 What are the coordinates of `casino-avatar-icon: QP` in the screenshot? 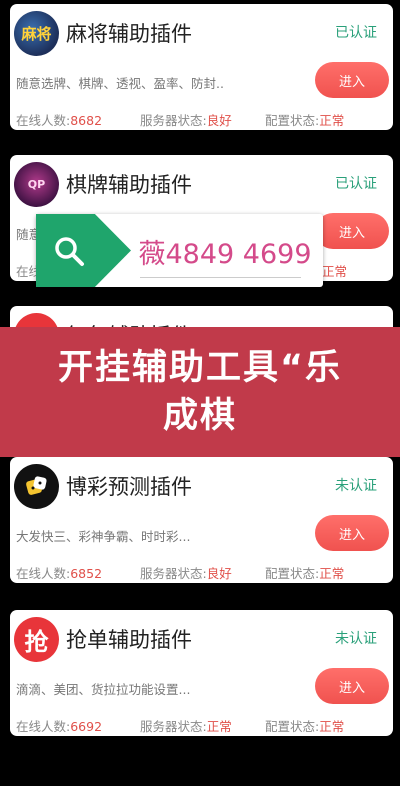 It's located at (36, 184).